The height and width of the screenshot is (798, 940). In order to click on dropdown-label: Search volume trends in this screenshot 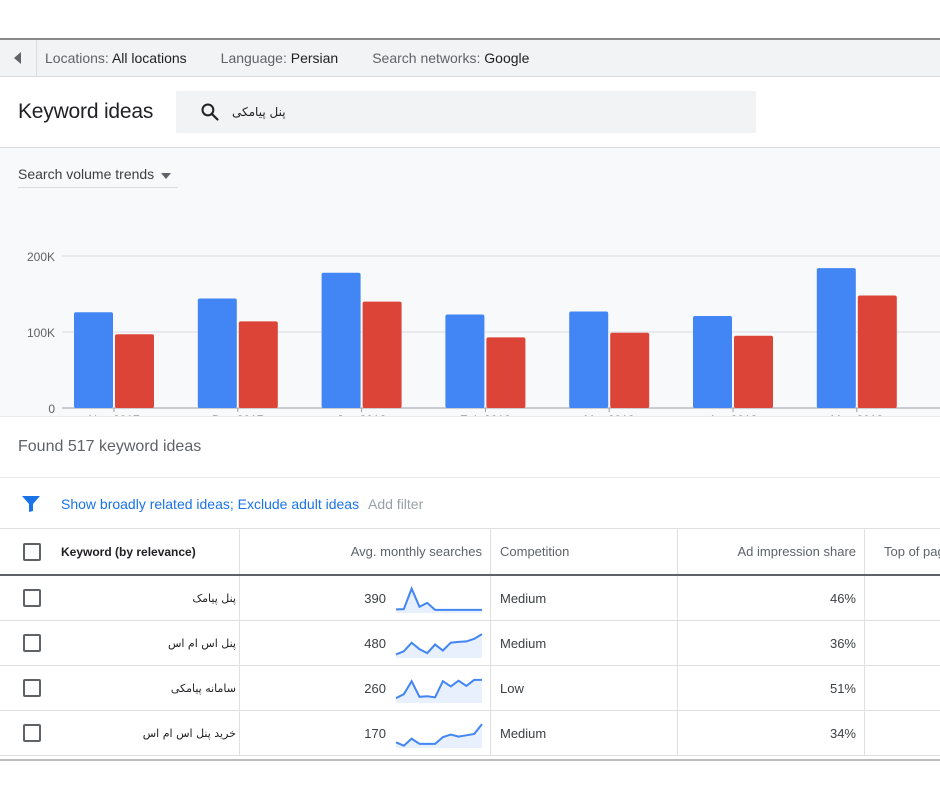, I will do `click(86, 174)`.